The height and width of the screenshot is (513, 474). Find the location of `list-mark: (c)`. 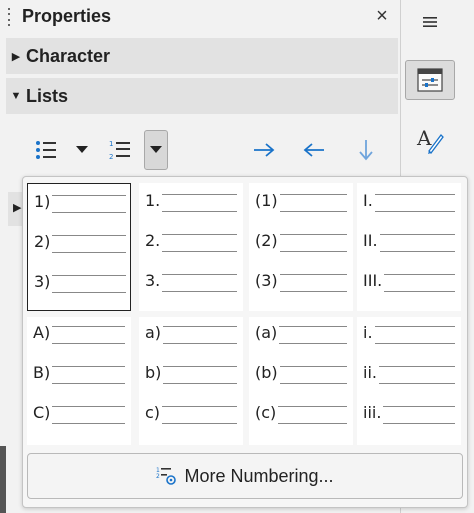

list-mark: (c) is located at coordinates (266, 412).